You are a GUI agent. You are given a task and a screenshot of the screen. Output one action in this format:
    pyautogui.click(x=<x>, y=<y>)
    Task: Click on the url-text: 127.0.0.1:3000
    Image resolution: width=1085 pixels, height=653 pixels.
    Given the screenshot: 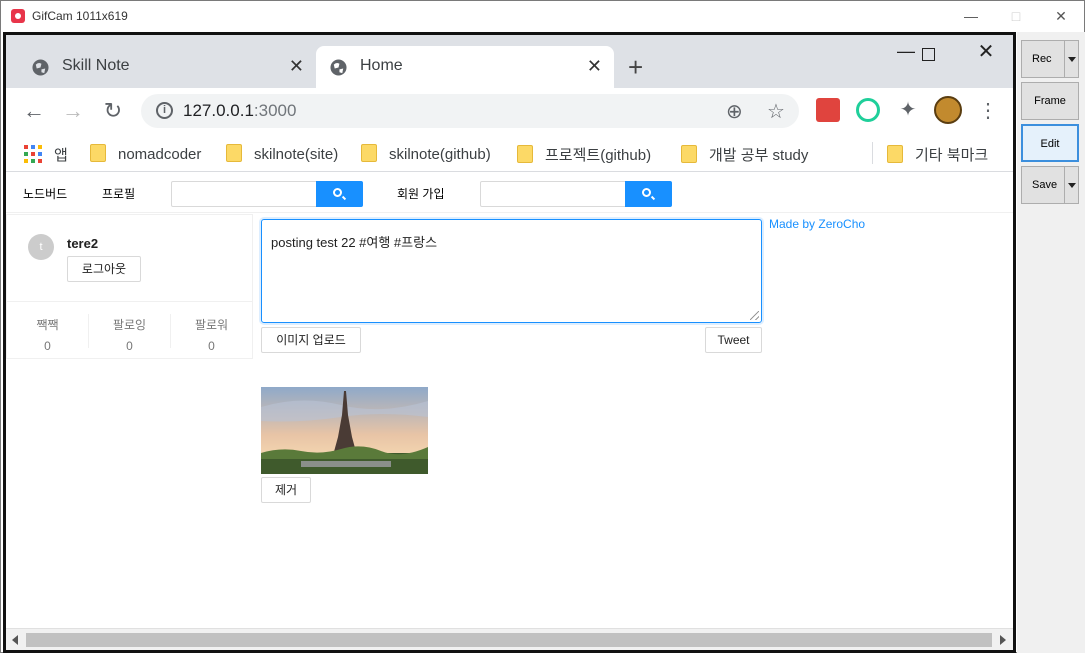 What is the action you would take?
    pyautogui.click(x=239, y=111)
    